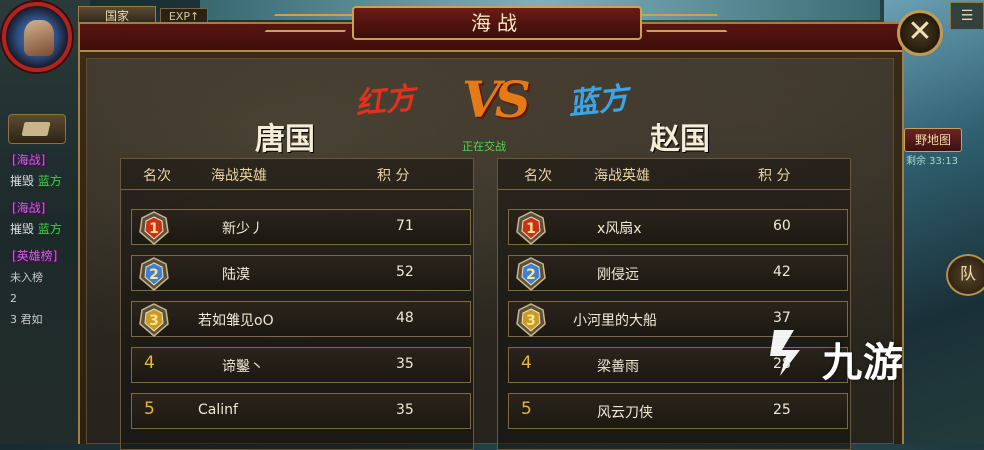 The image size is (984, 450). I want to click on rank-row: 5 风云刀侠 25, so click(678, 411).